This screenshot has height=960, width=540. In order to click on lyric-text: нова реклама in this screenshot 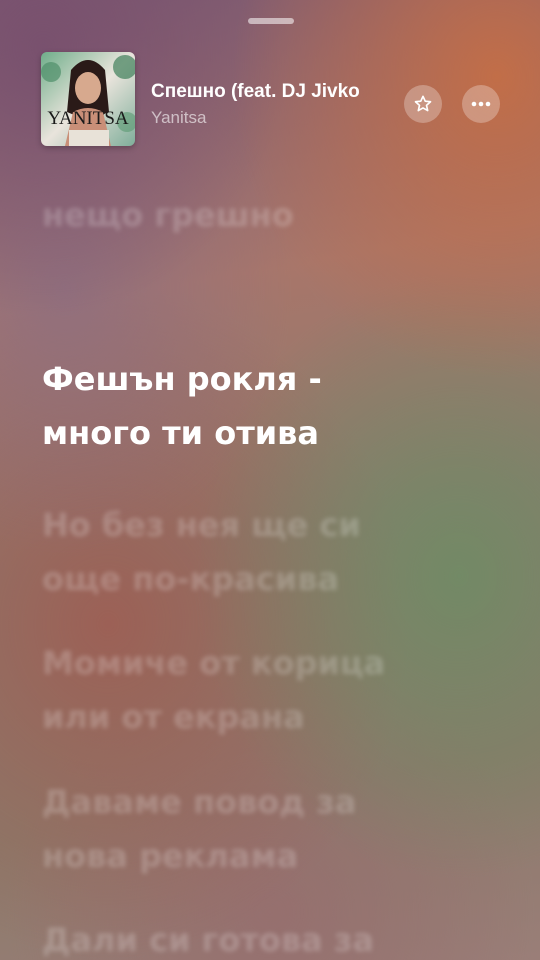, I will do `click(170, 856)`.